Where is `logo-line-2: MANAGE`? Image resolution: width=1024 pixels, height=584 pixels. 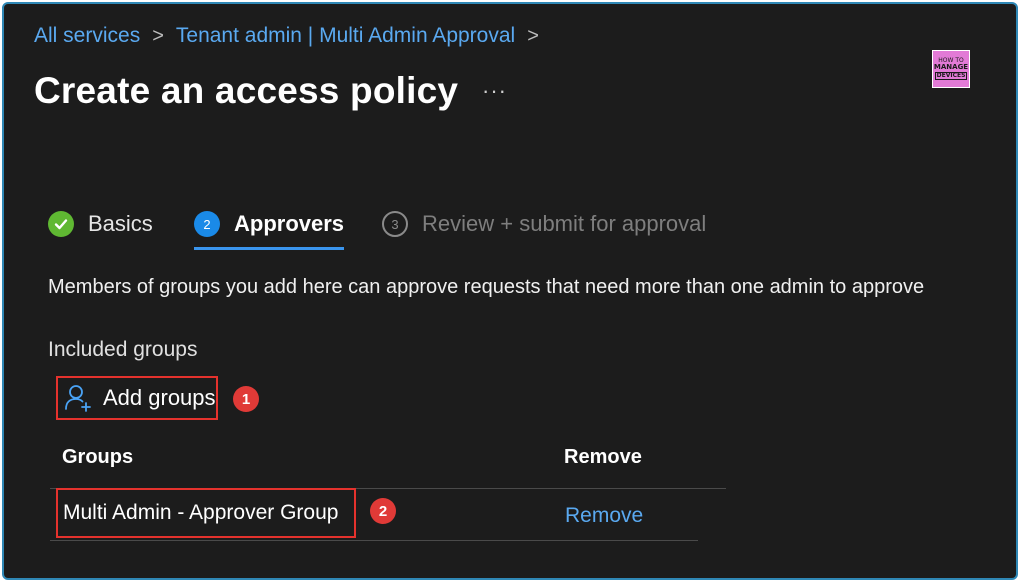 logo-line-2: MANAGE is located at coordinates (951, 67).